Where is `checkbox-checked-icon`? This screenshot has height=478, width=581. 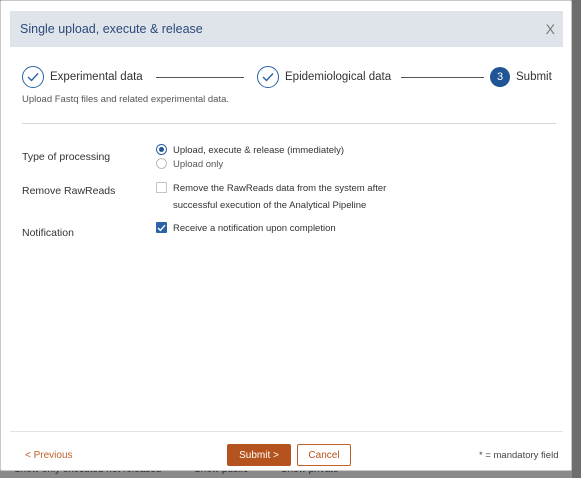
checkbox-checked-icon is located at coordinates (161, 227).